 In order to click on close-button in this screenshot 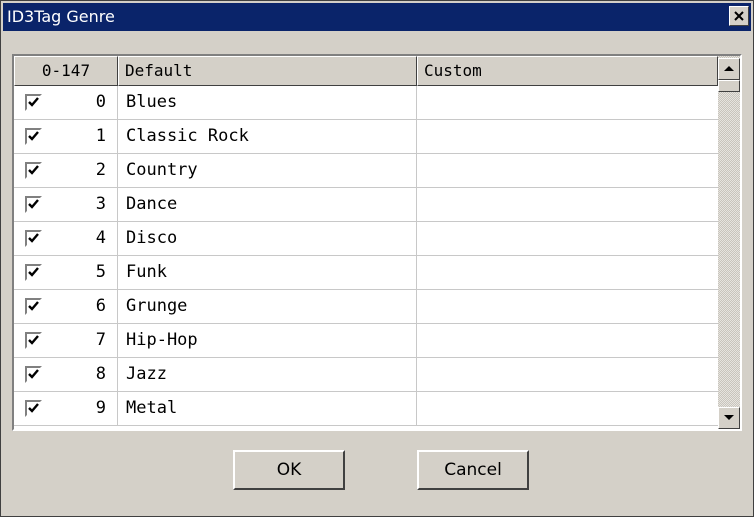, I will do `click(739, 16)`.